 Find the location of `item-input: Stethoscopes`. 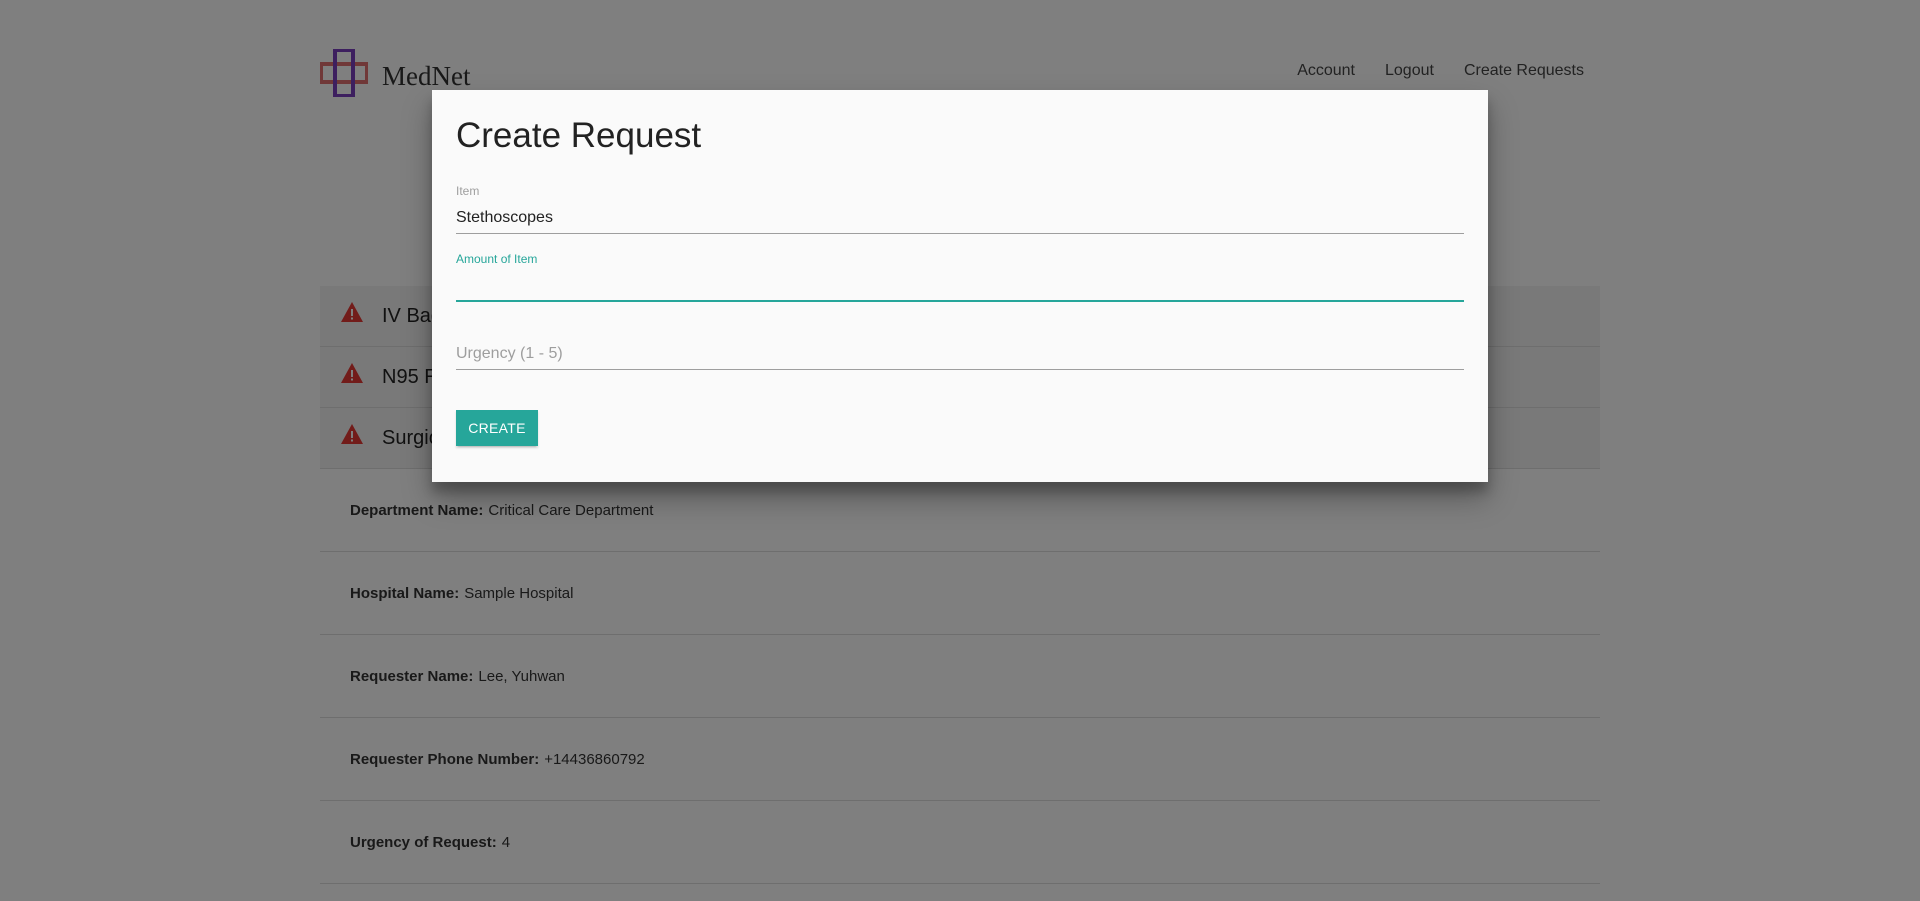

item-input: Stethoscopes is located at coordinates (960, 216).